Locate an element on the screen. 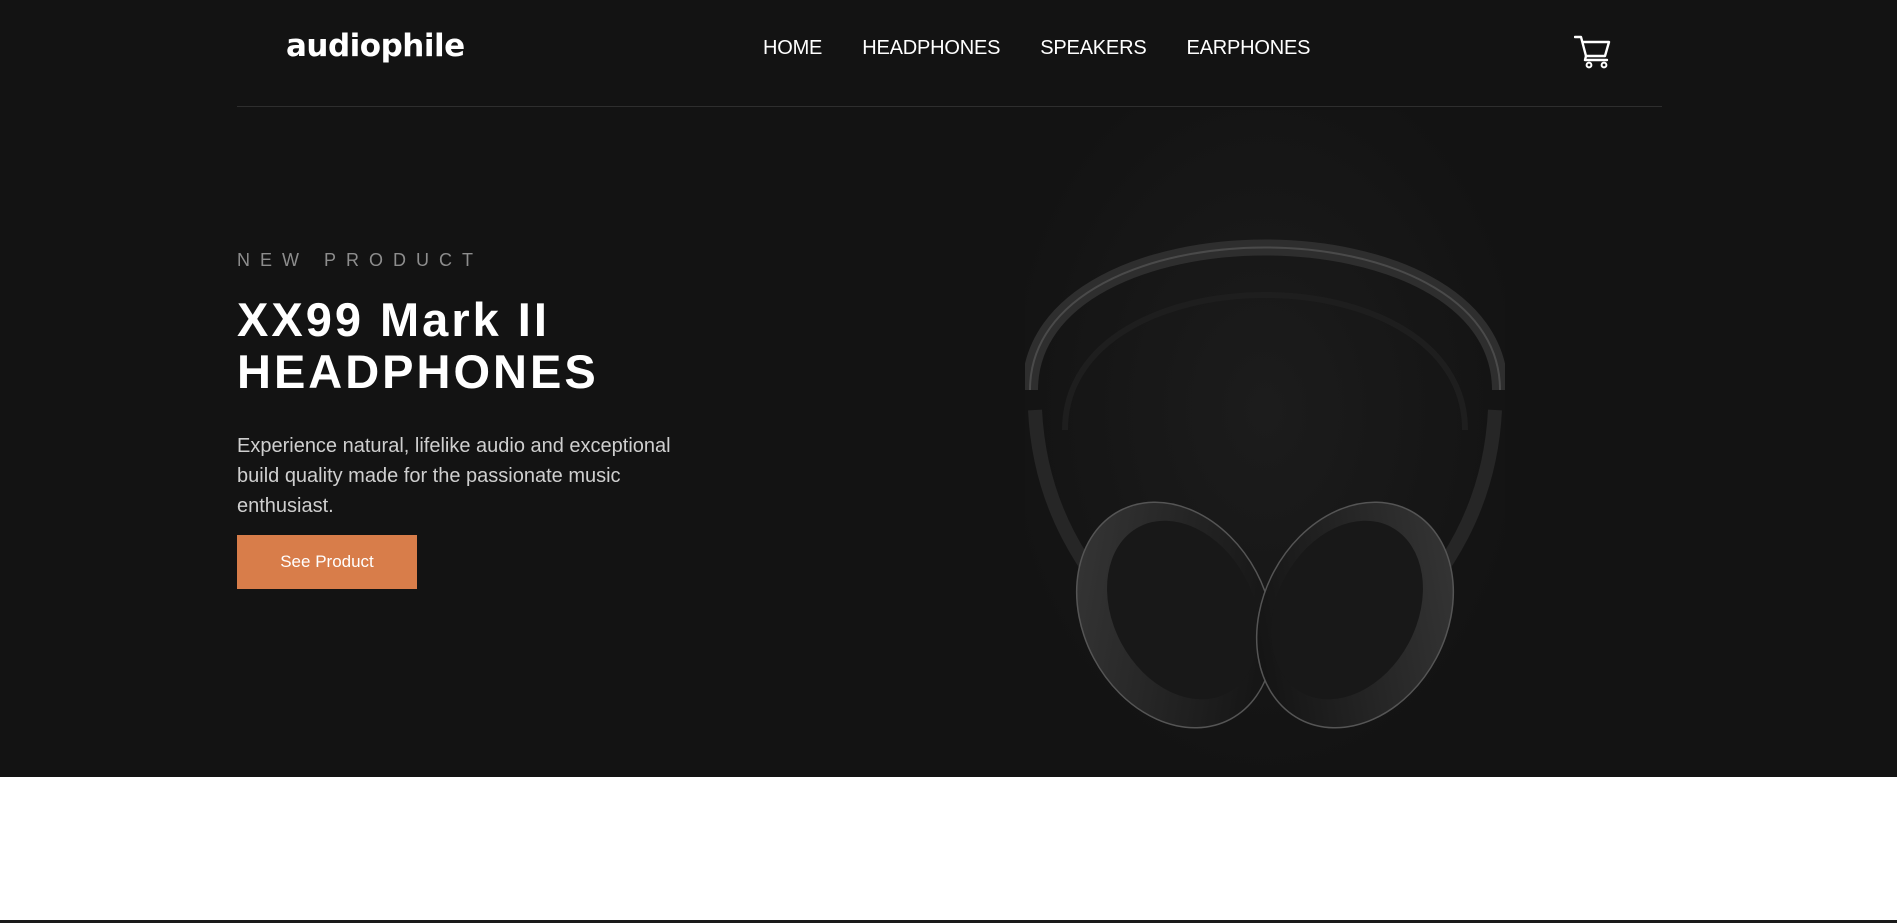 This screenshot has width=1897, height=923. logo: audiophile is located at coordinates (375, 46).